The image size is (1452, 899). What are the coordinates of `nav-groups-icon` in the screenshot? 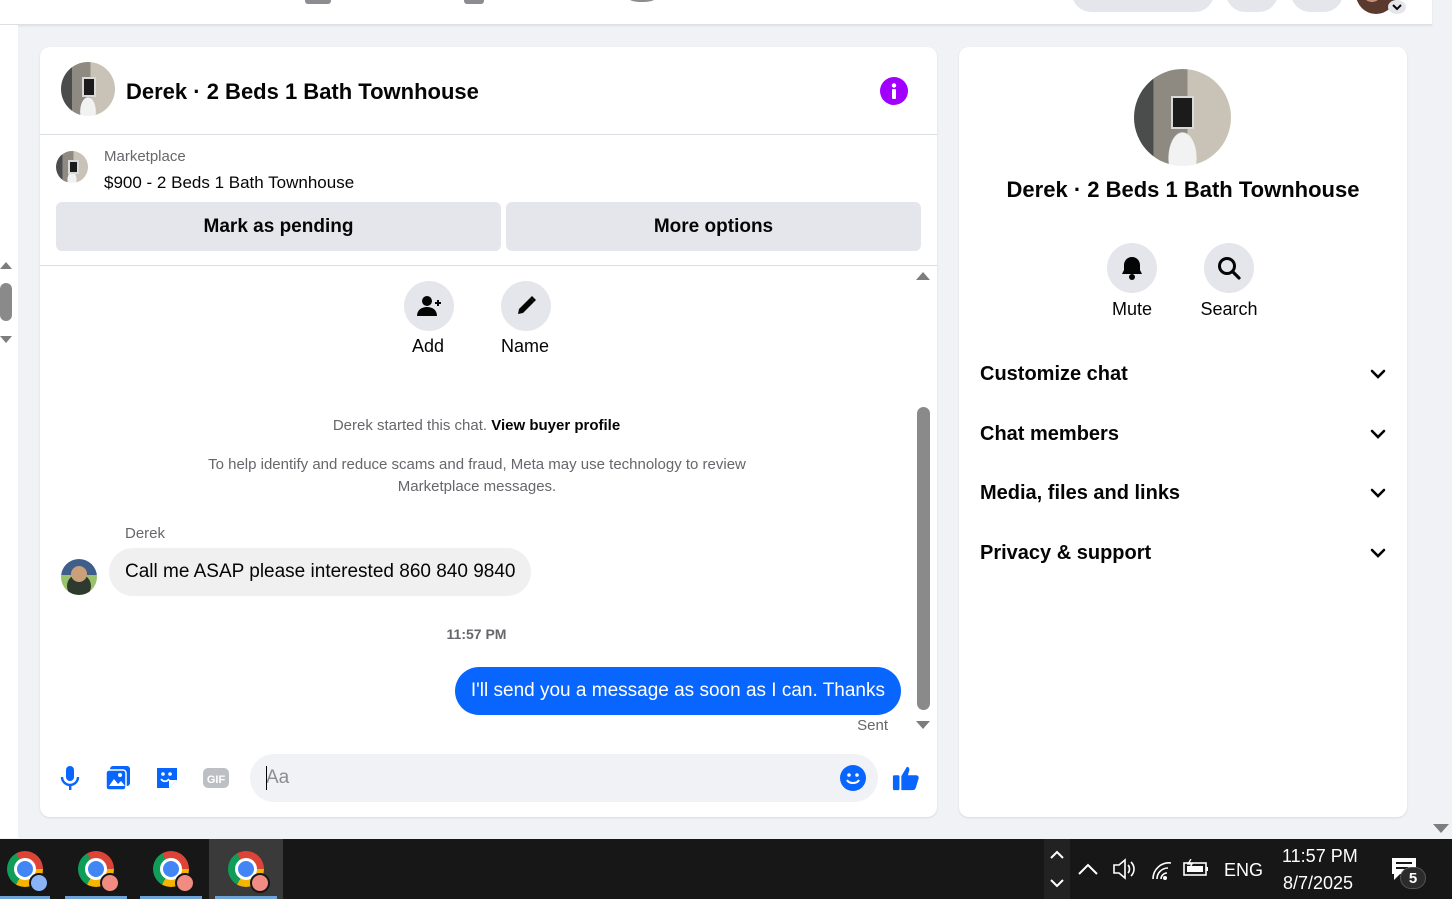 It's located at (642, 1).